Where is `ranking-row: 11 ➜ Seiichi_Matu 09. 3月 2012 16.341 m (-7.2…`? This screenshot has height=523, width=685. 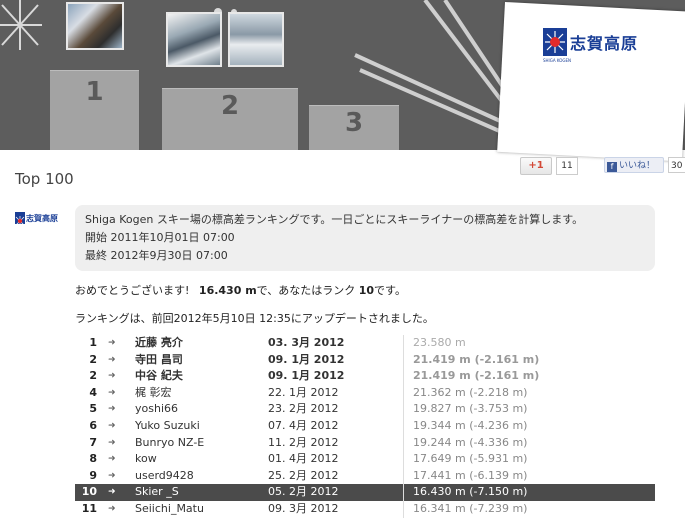
ranking-row: 11 ➜ Seiichi_Matu 09. 3月 2012 16.341 m (-7.2… is located at coordinates (365, 509).